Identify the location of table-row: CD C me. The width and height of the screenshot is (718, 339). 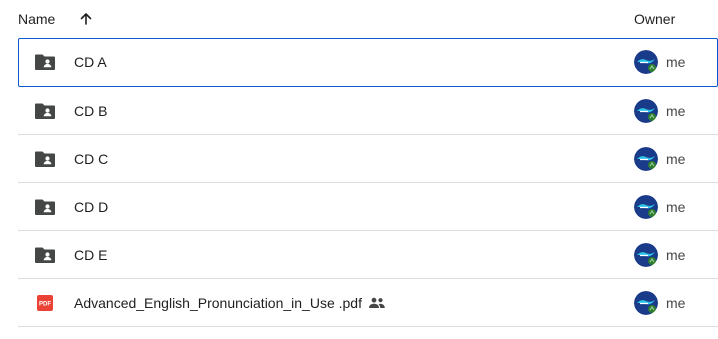
(368, 159).